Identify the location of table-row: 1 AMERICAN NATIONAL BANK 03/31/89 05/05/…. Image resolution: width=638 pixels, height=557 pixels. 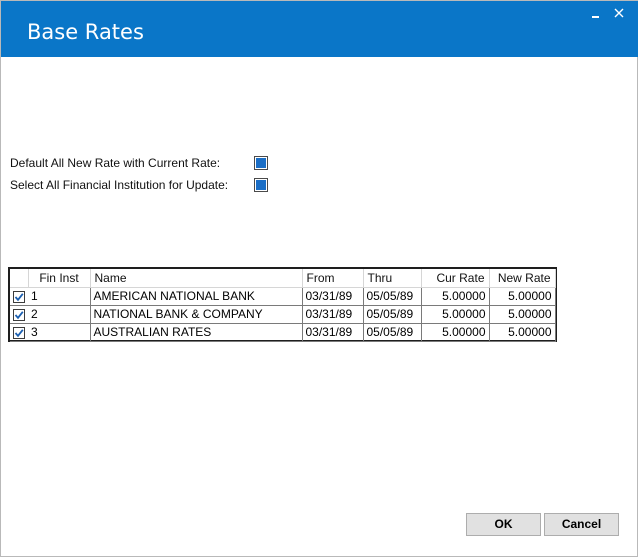
(283, 296).